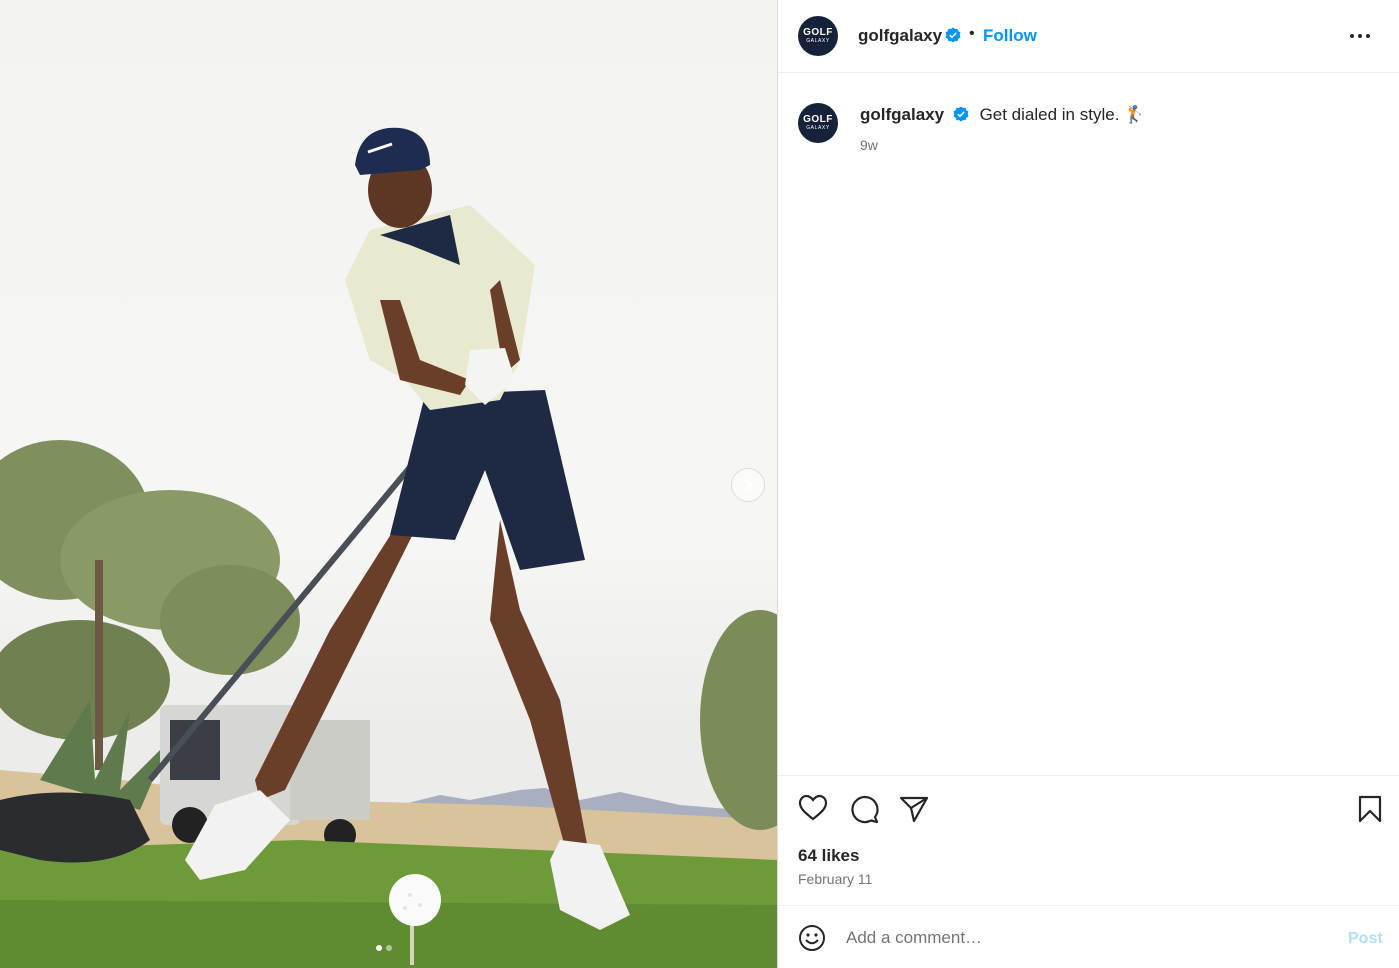  Describe the element at coordinates (864, 809) in the screenshot. I see `comment-icon` at that location.